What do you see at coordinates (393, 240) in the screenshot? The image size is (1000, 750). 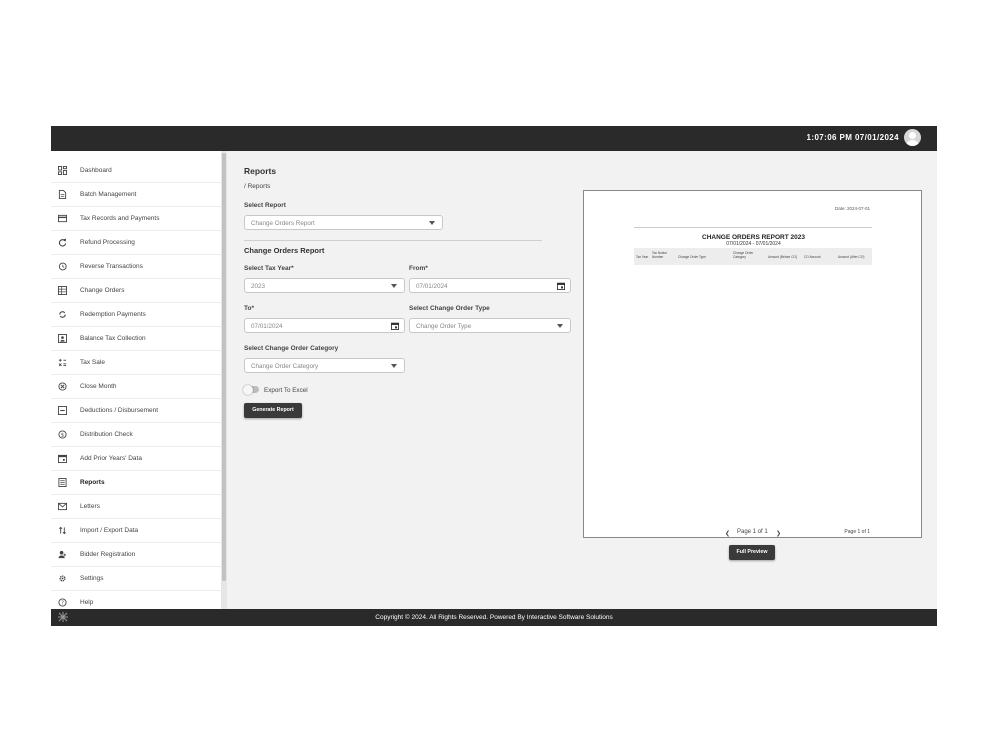 I see `divider` at bounding box center [393, 240].